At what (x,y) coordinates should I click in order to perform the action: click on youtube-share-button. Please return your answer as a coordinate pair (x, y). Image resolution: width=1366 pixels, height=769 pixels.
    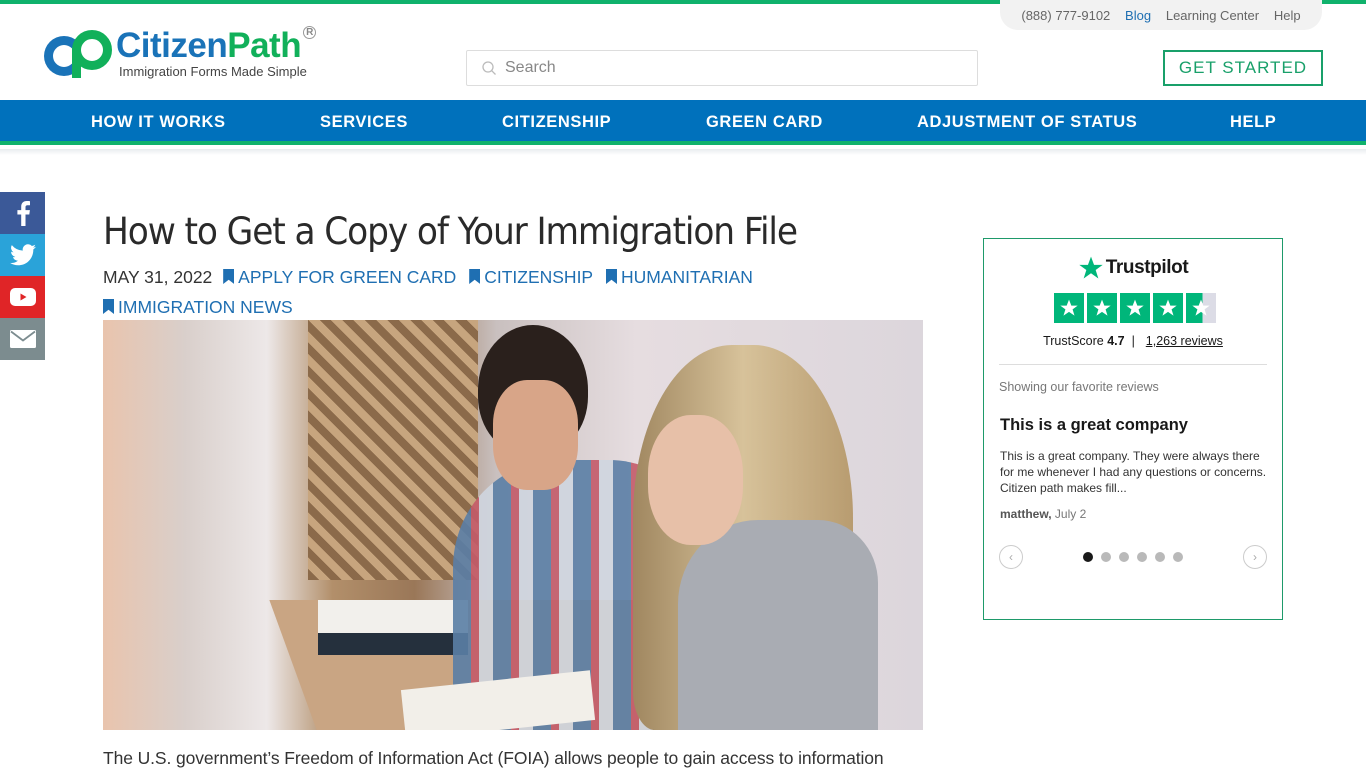
    Looking at the image, I should click on (22, 297).